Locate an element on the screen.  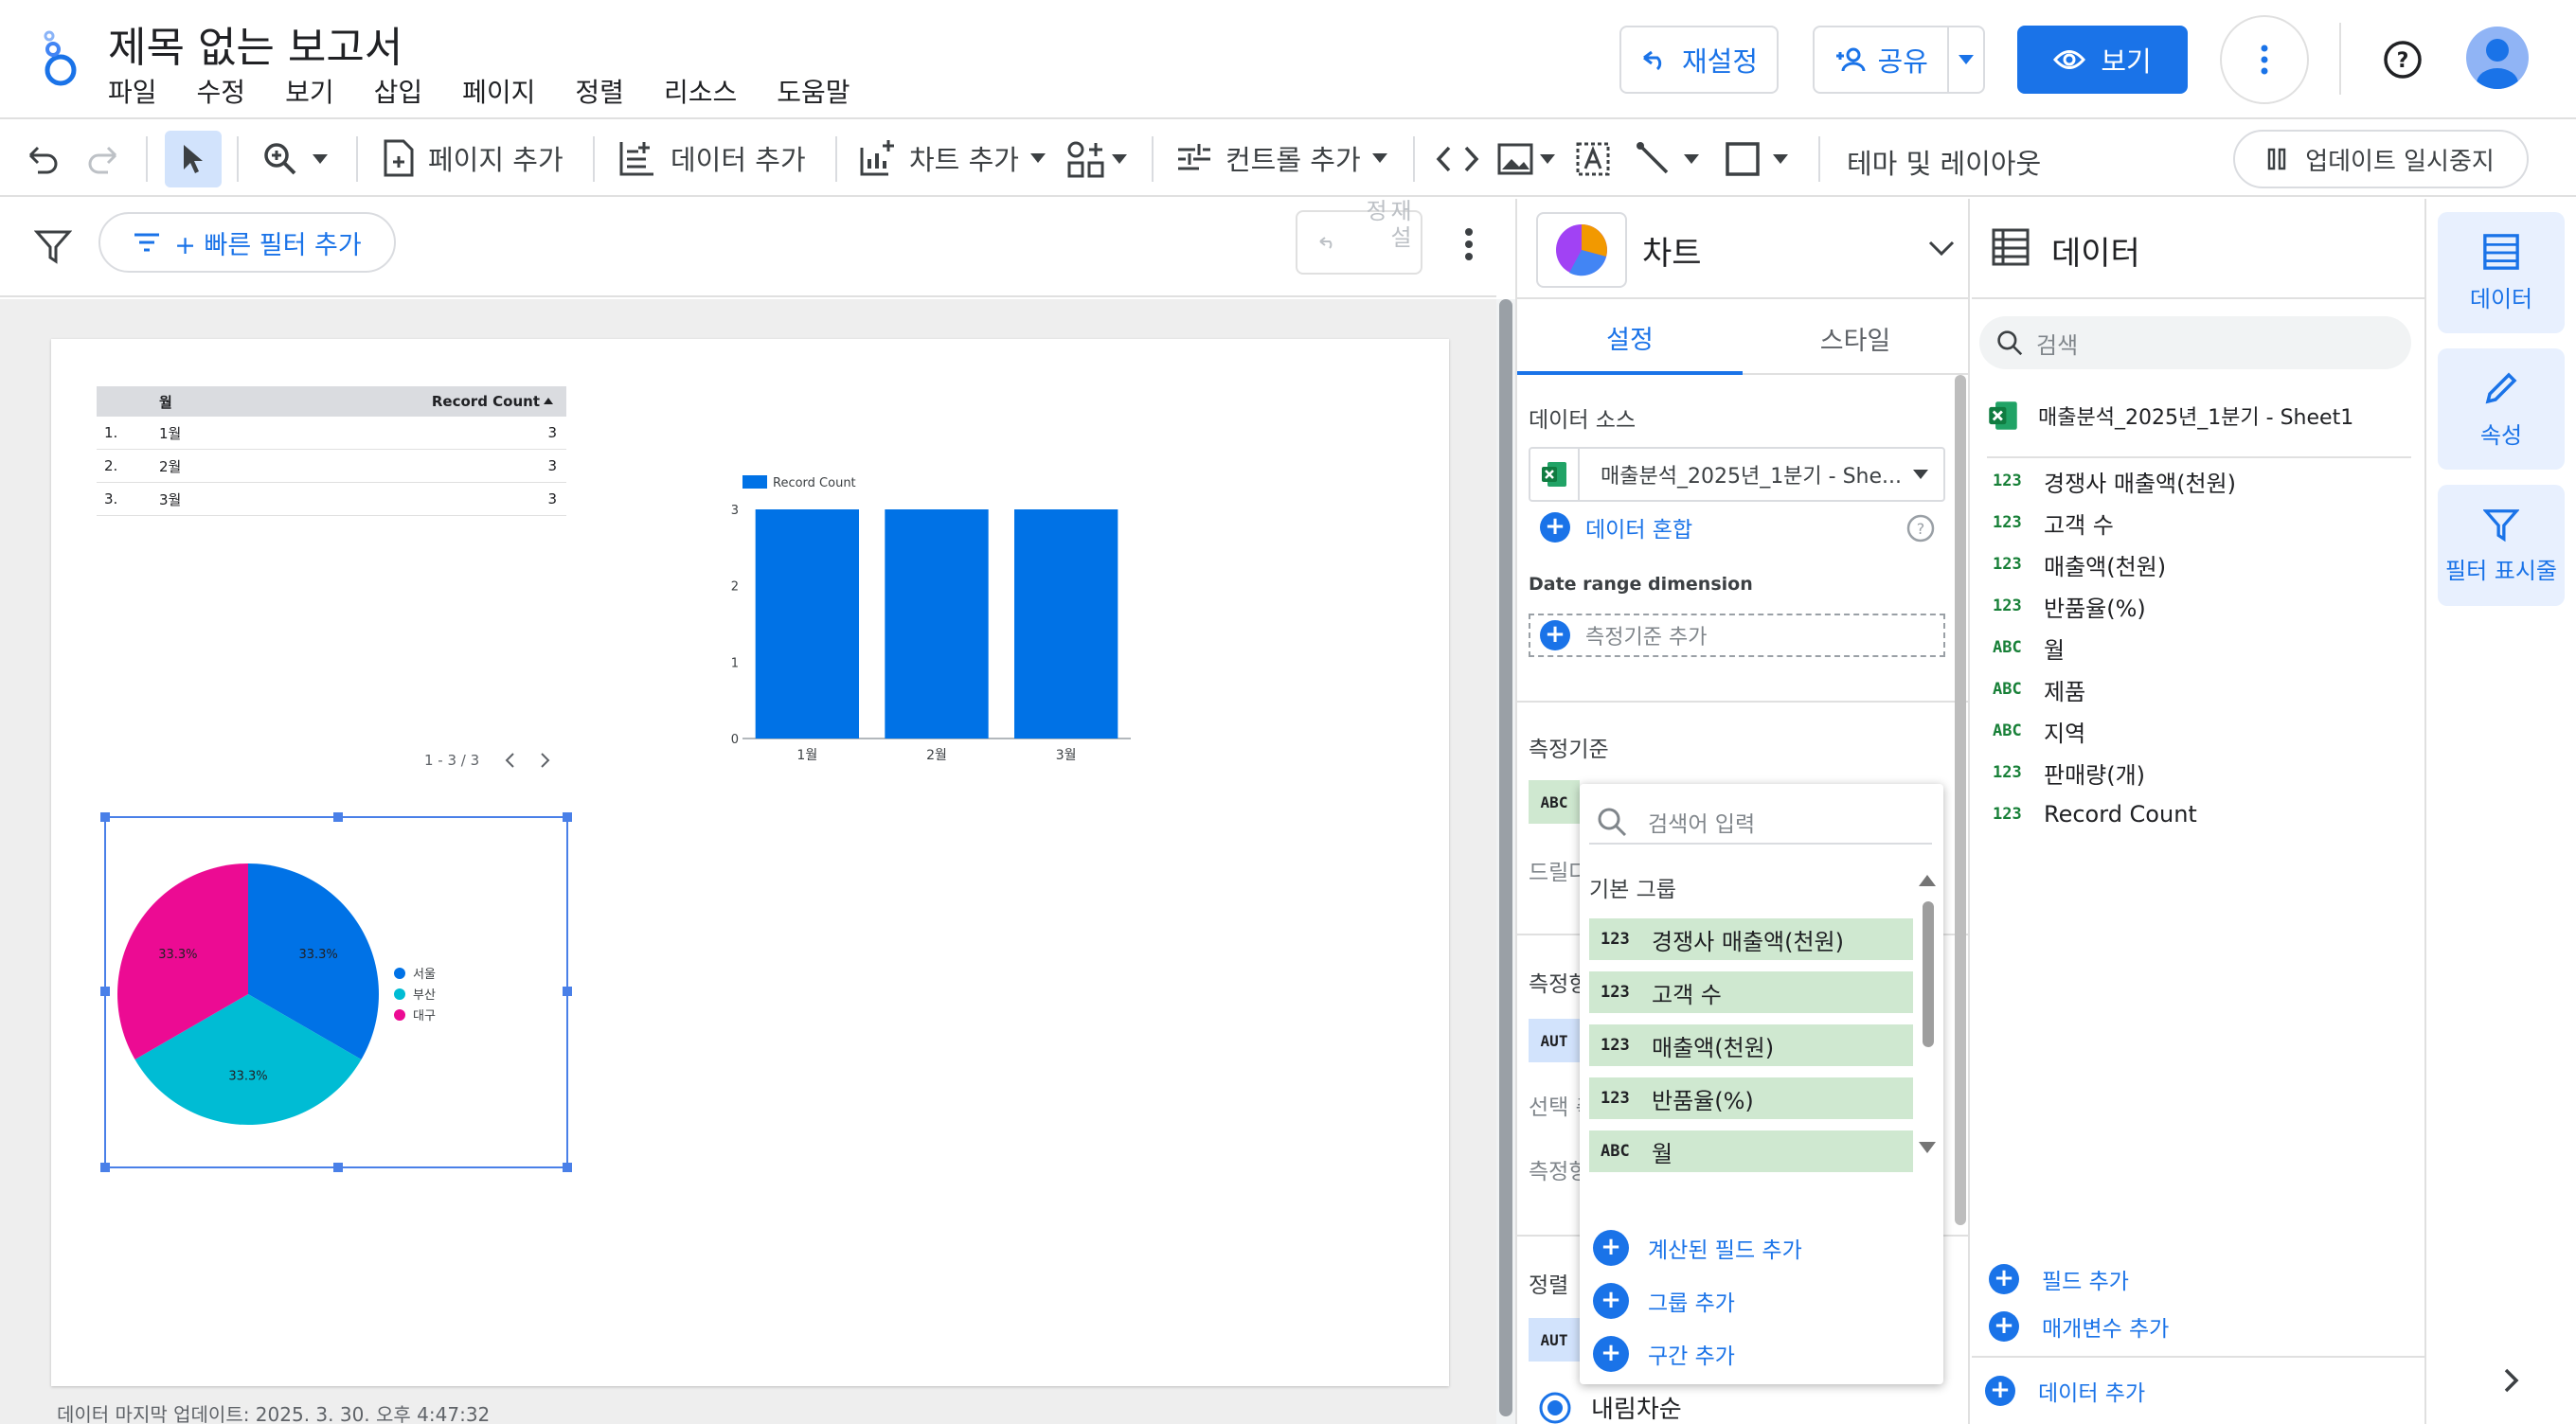
help-outline-icon: ? is located at coordinates (1920, 528).